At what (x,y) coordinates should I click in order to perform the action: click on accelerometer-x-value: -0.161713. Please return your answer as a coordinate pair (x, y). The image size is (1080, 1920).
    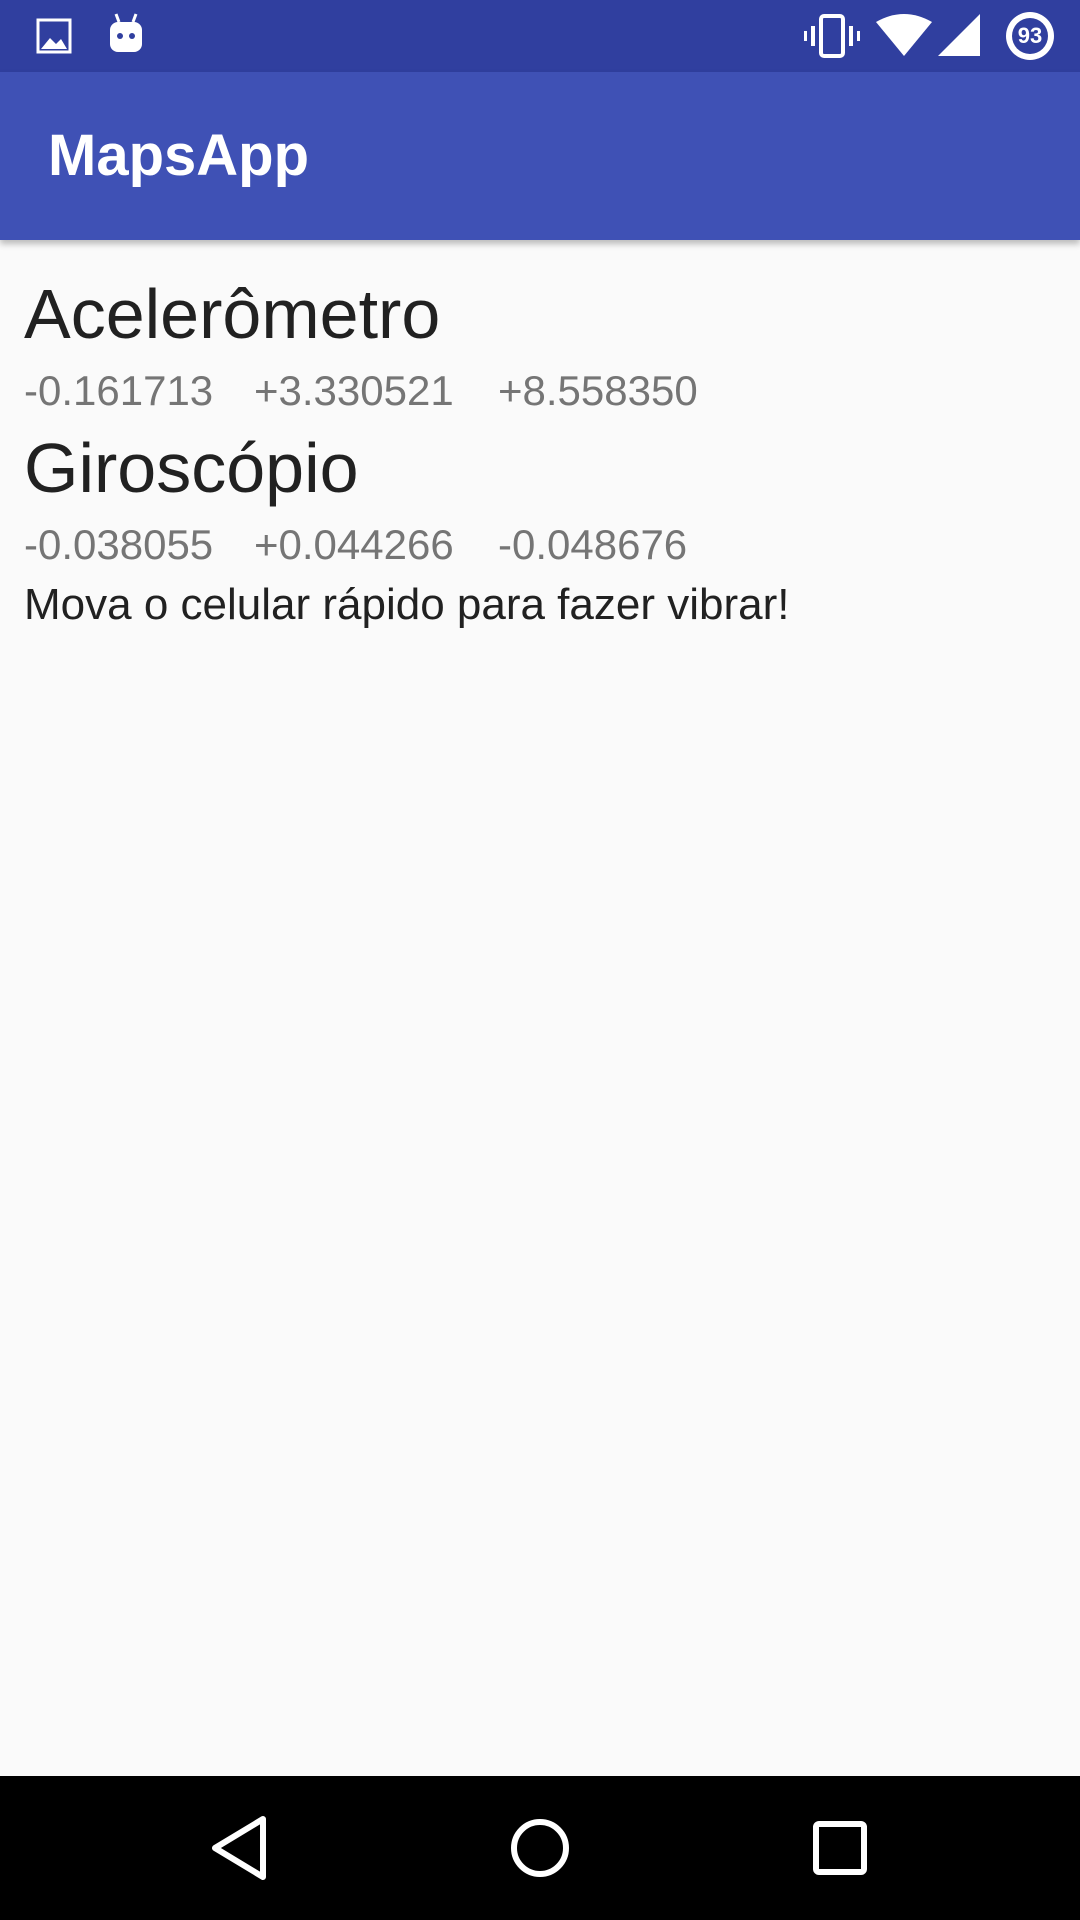
    Looking at the image, I should click on (119, 390).